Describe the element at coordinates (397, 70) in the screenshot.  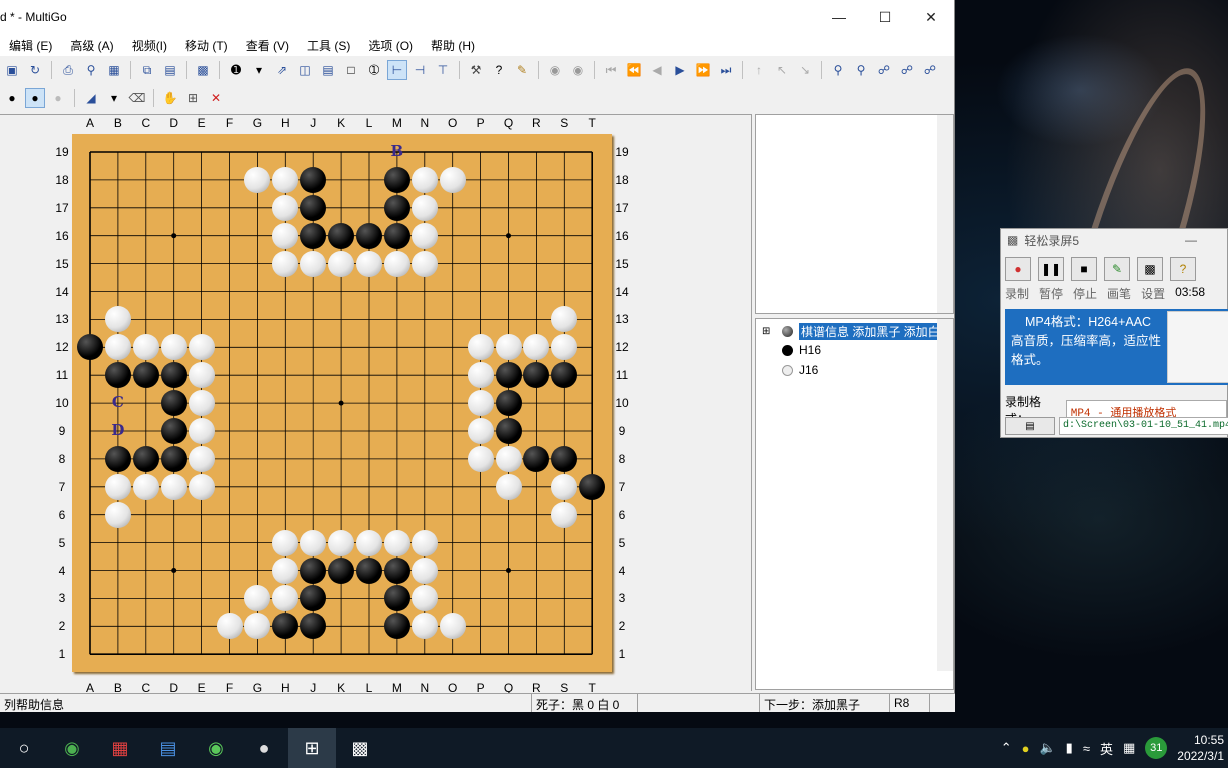
I see `tree-view-icon: ⊢` at that location.